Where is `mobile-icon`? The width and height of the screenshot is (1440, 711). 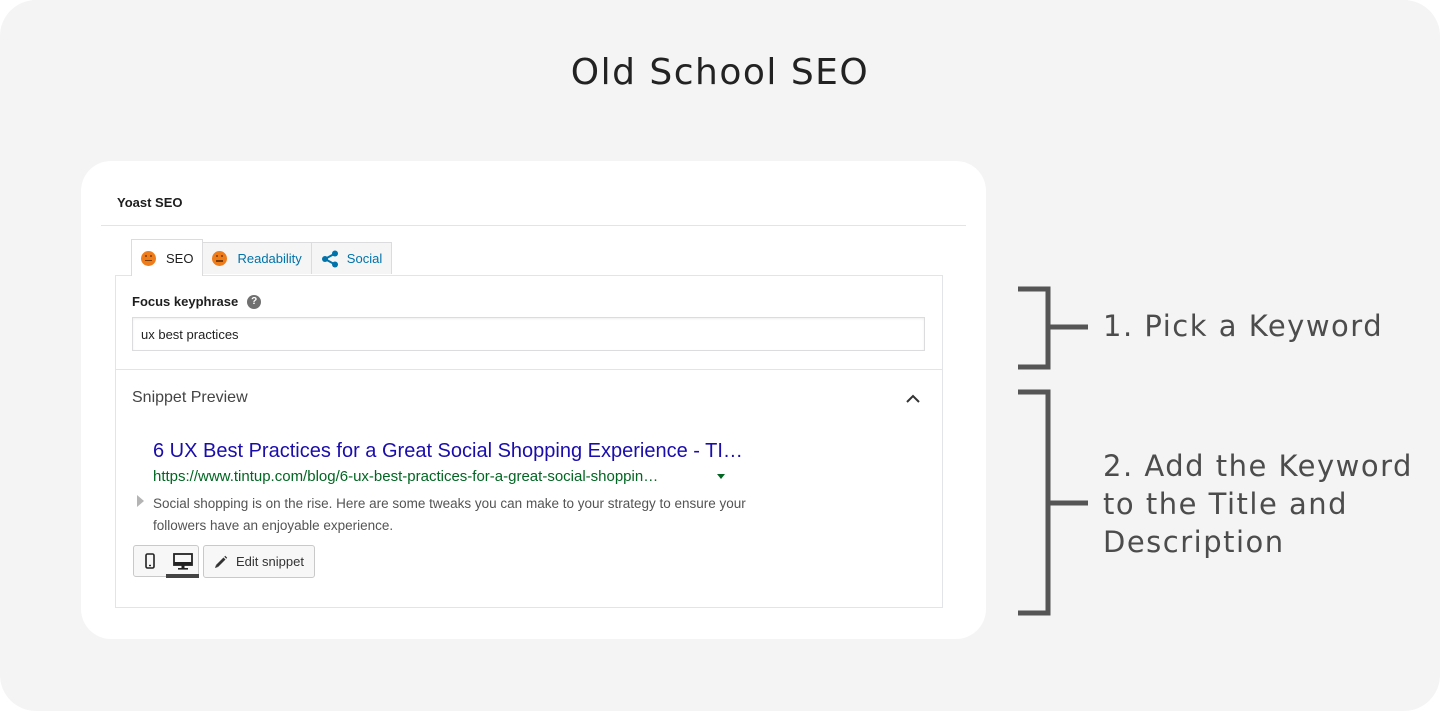
mobile-icon is located at coordinates (150, 561).